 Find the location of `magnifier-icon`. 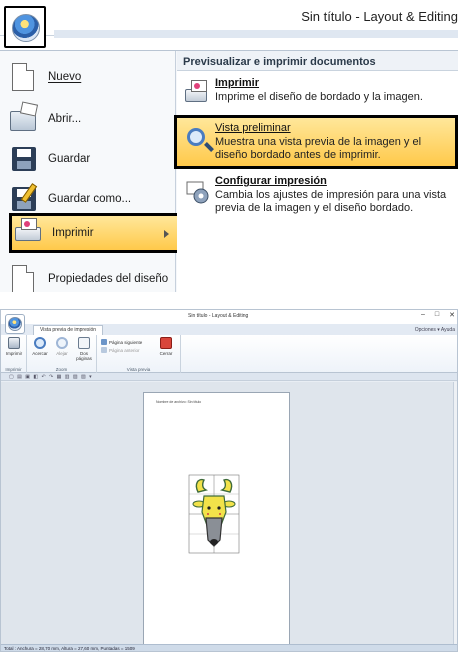

magnifier-icon is located at coordinates (199, 140).